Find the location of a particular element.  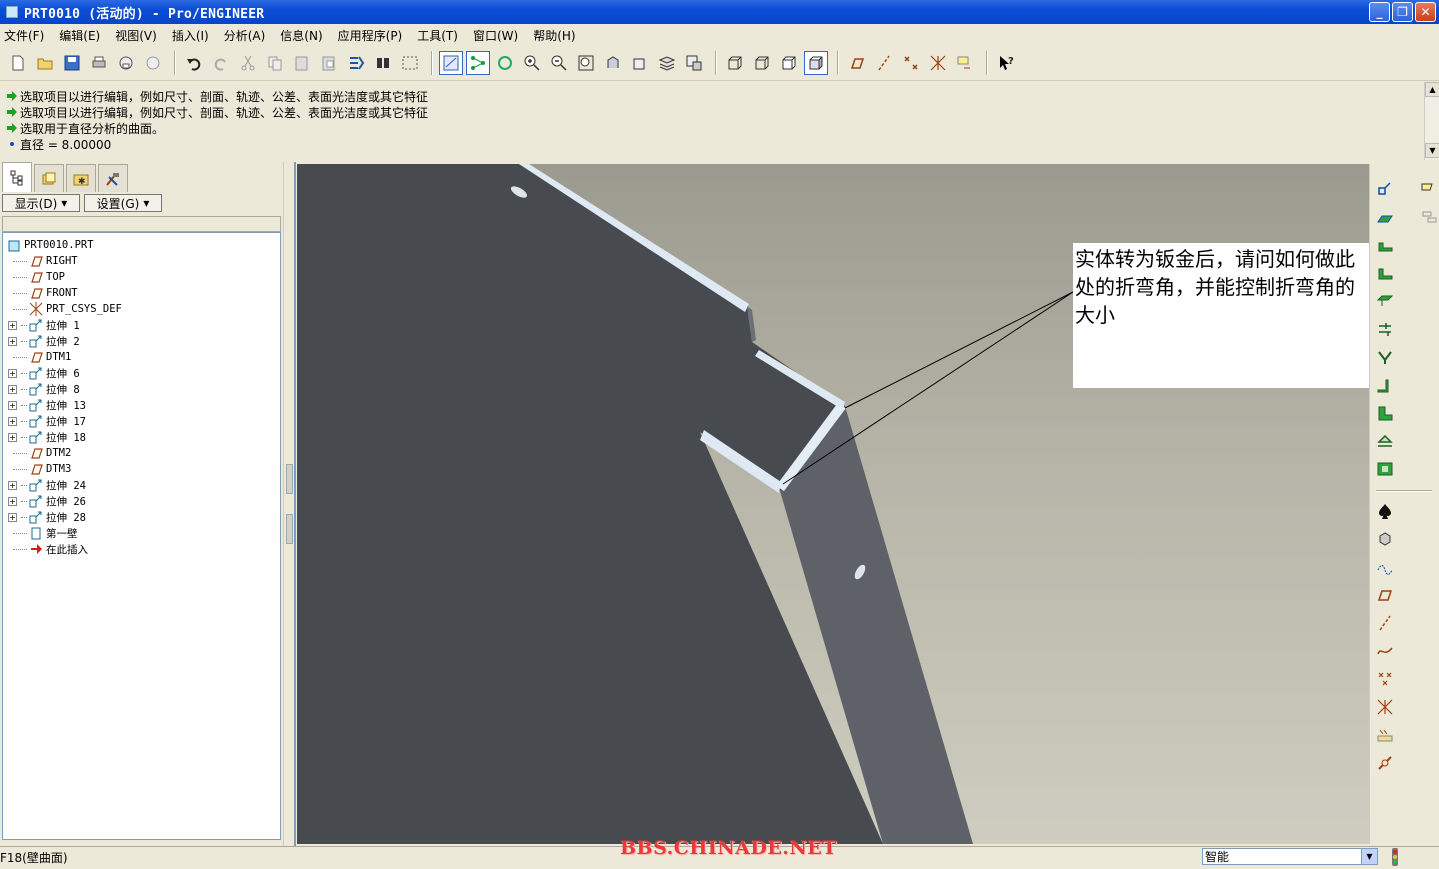

context-help-icon: ? is located at coordinates (1006, 63).